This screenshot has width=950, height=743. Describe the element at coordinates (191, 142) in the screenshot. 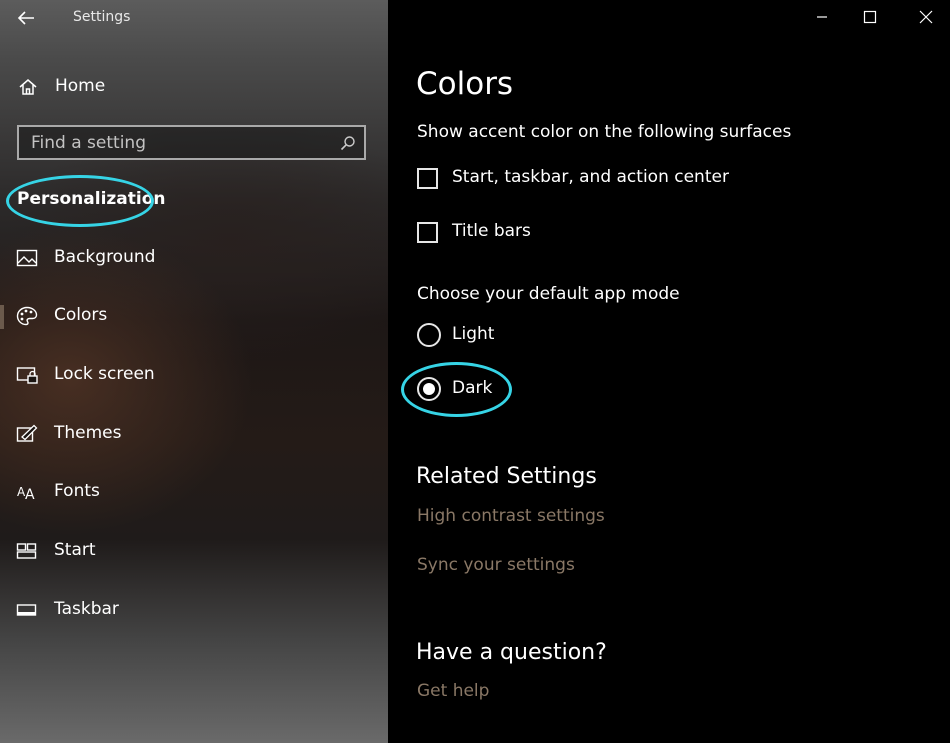

I see `search-input: Find a setting` at that location.